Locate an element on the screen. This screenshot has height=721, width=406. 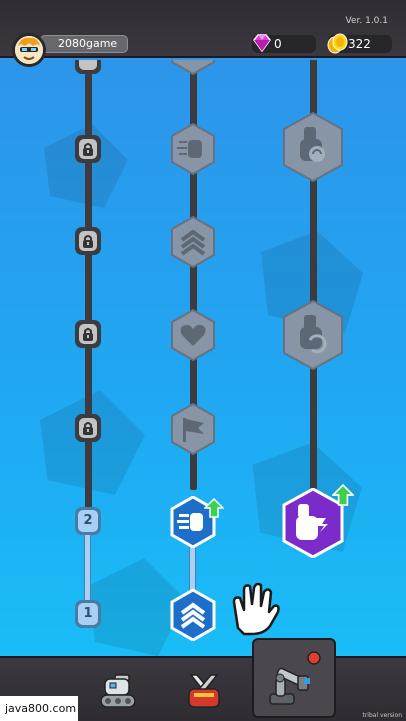
gem-count: 0 is located at coordinates (278, 44).